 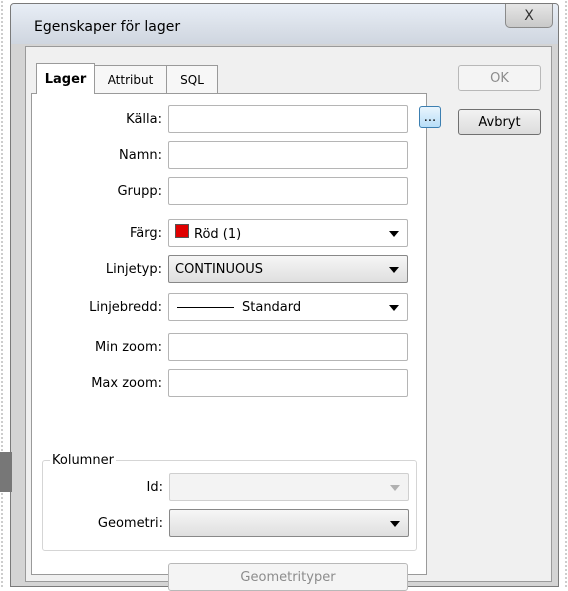 I want to click on color-swatch-icon, so click(x=182, y=231).